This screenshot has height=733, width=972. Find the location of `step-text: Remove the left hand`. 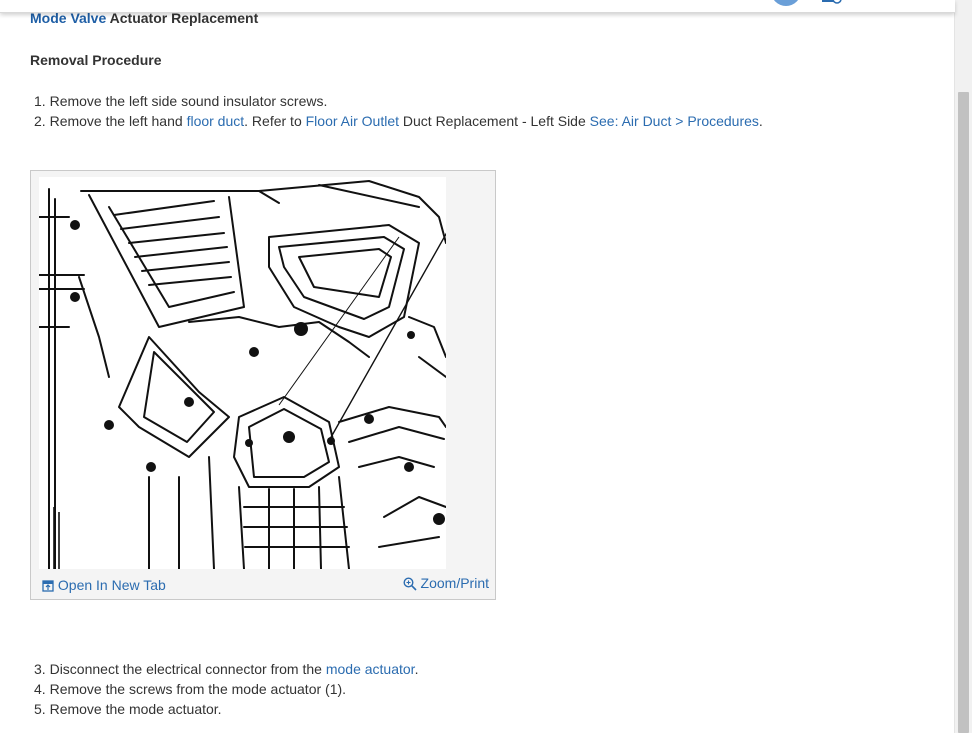

step-text: Remove the left hand is located at coordinates (118, 121).